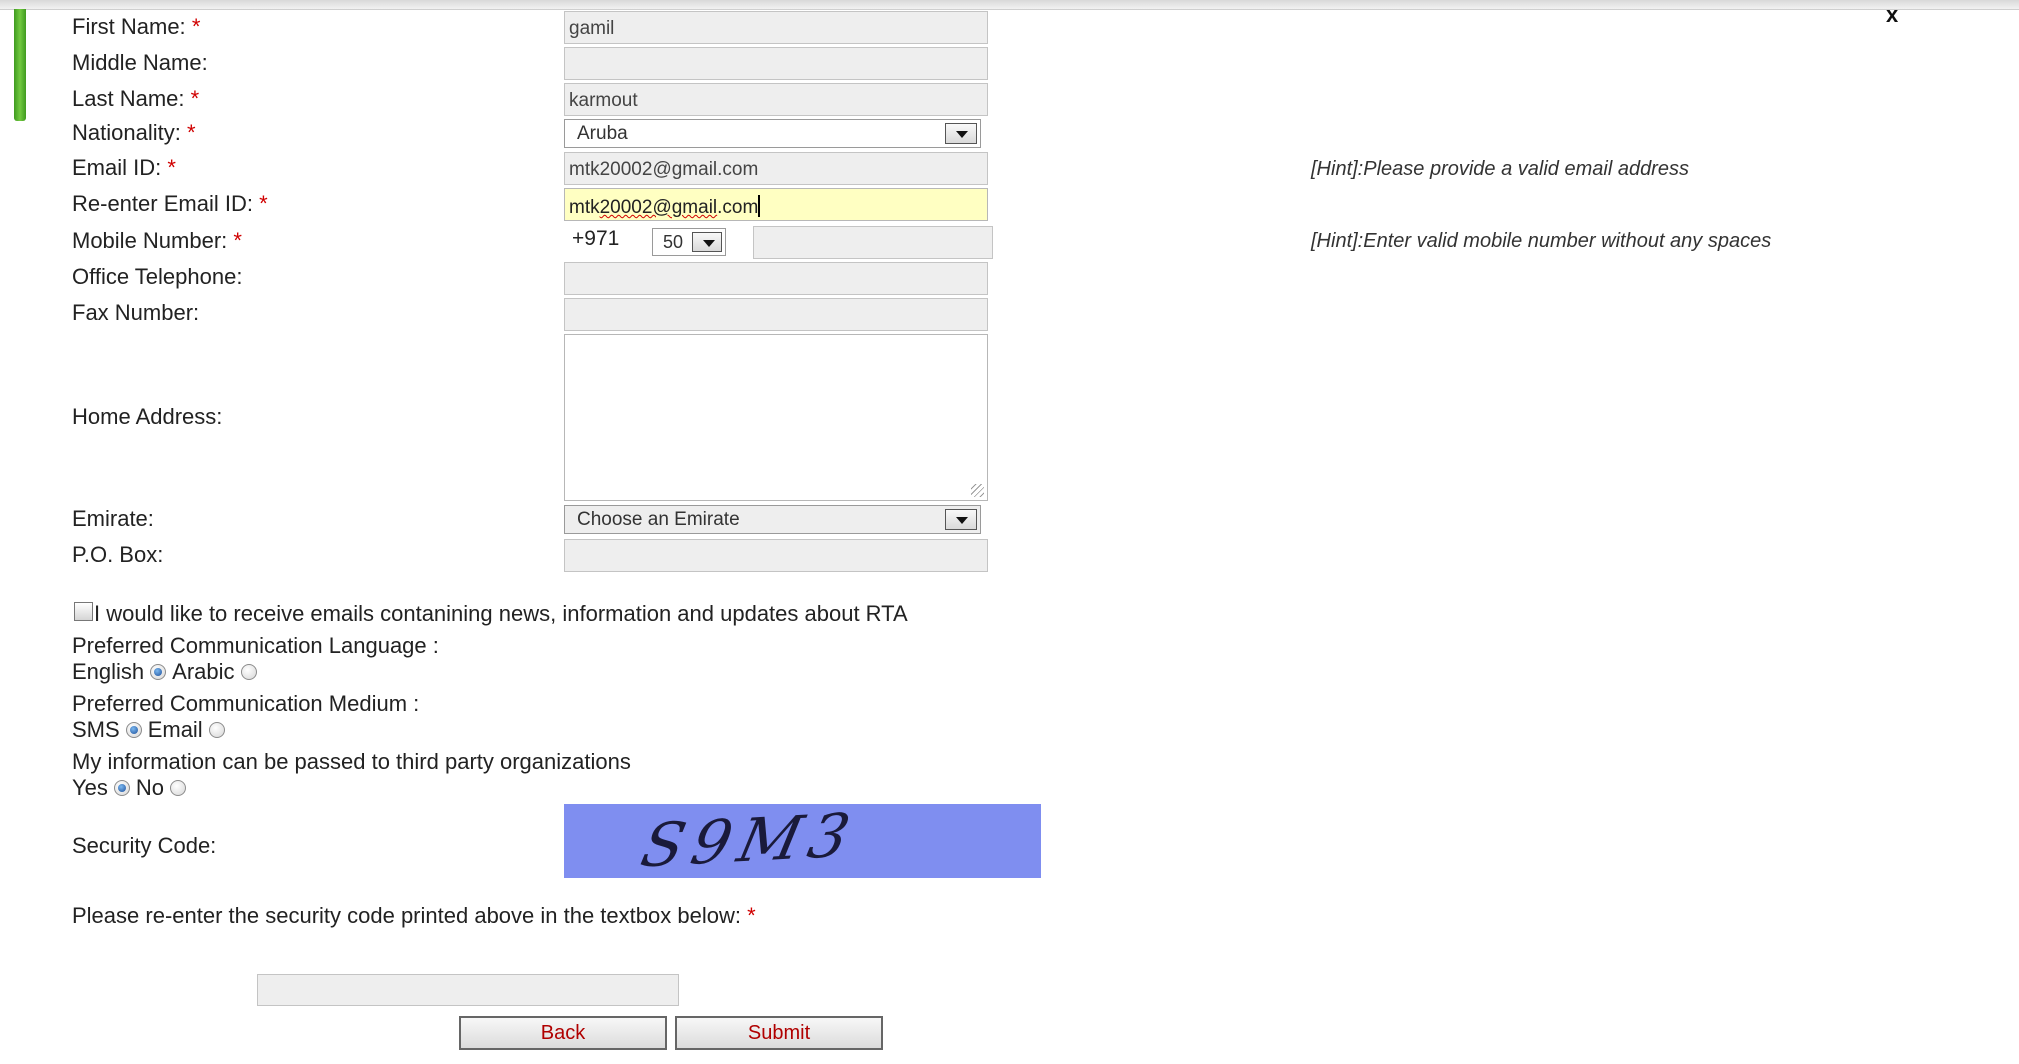  I want to click on text-cursor, so click(759, 206).